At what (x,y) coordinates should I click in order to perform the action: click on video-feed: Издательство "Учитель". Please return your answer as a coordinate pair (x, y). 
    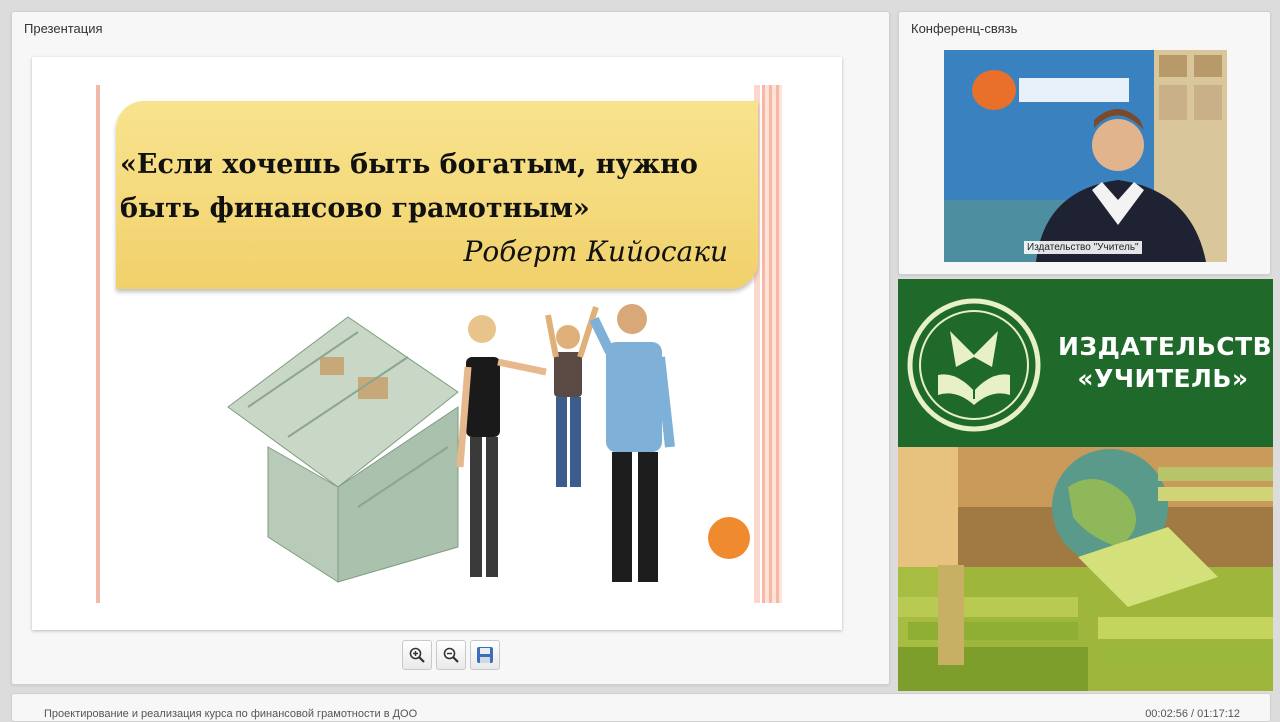
    Looking at the image, I should click on (1085, 156).